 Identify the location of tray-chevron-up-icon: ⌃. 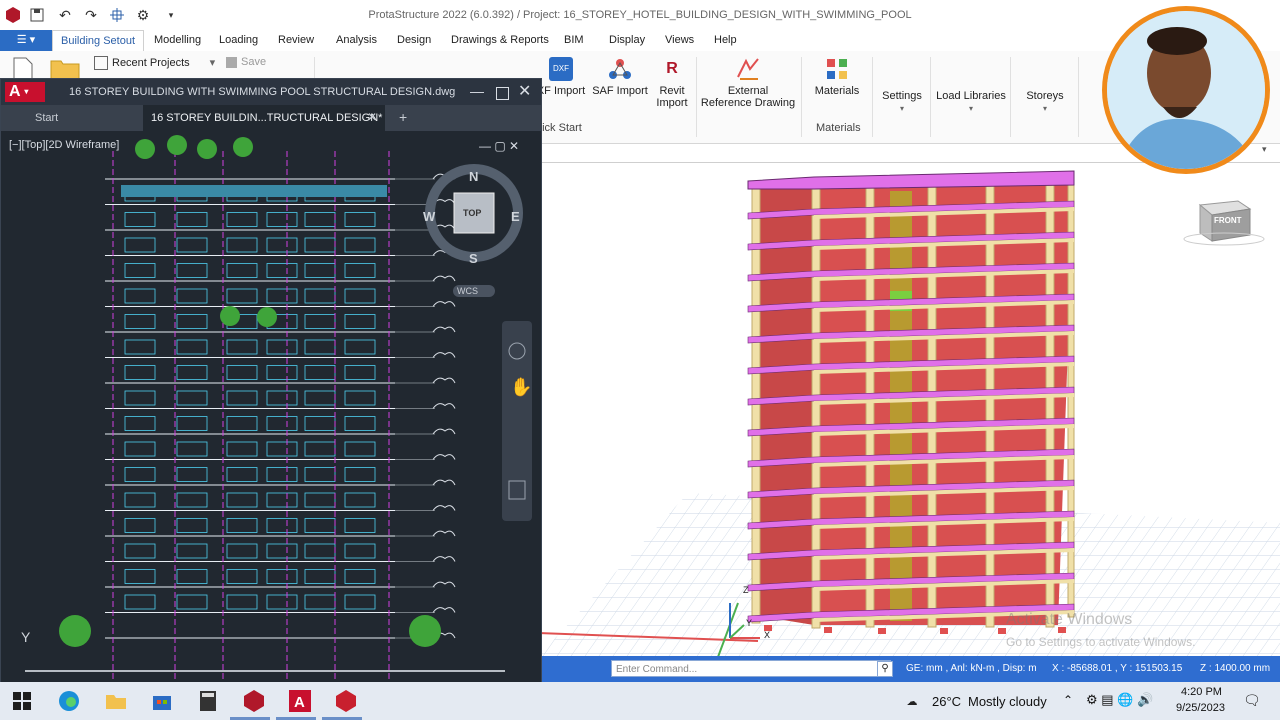
(1068, 700).